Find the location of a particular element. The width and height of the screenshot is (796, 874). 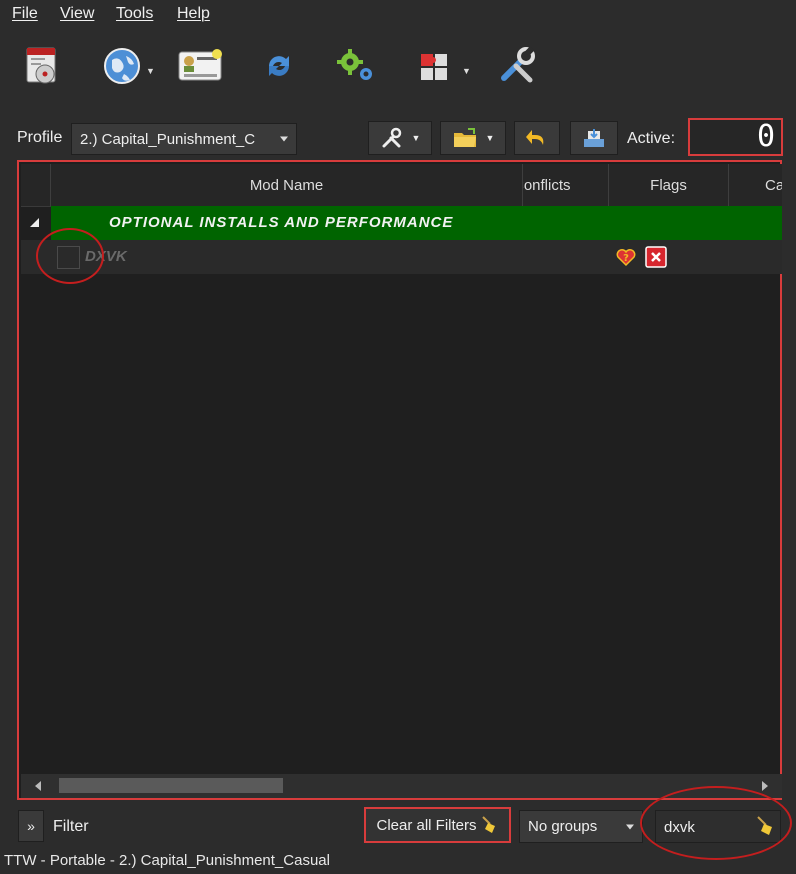

settings-icon is located at coordinates (518, 64).